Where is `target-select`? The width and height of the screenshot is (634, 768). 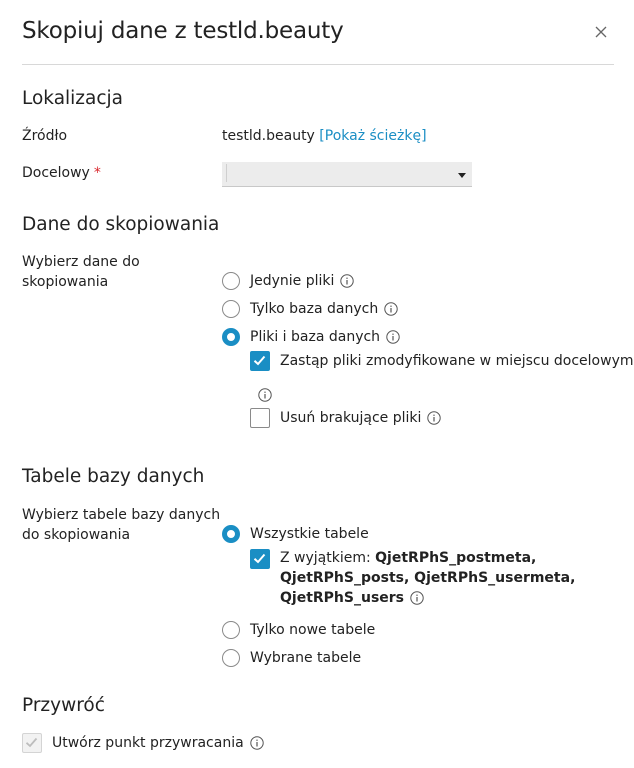 target-select is located at coordinates (347, 174).